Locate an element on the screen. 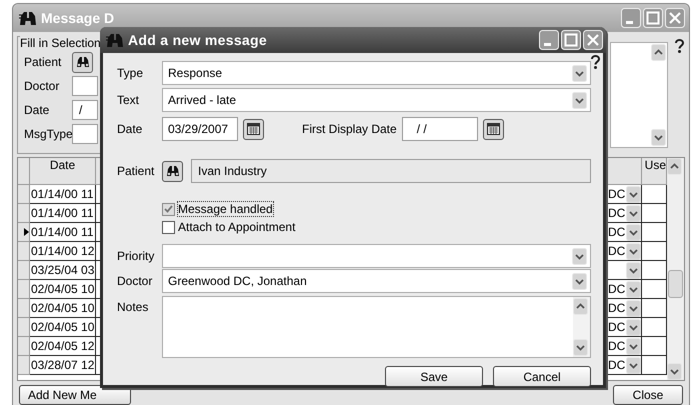 This screenshot has height=405, width=699. field-label: Type is located at coordinates (130, 73).